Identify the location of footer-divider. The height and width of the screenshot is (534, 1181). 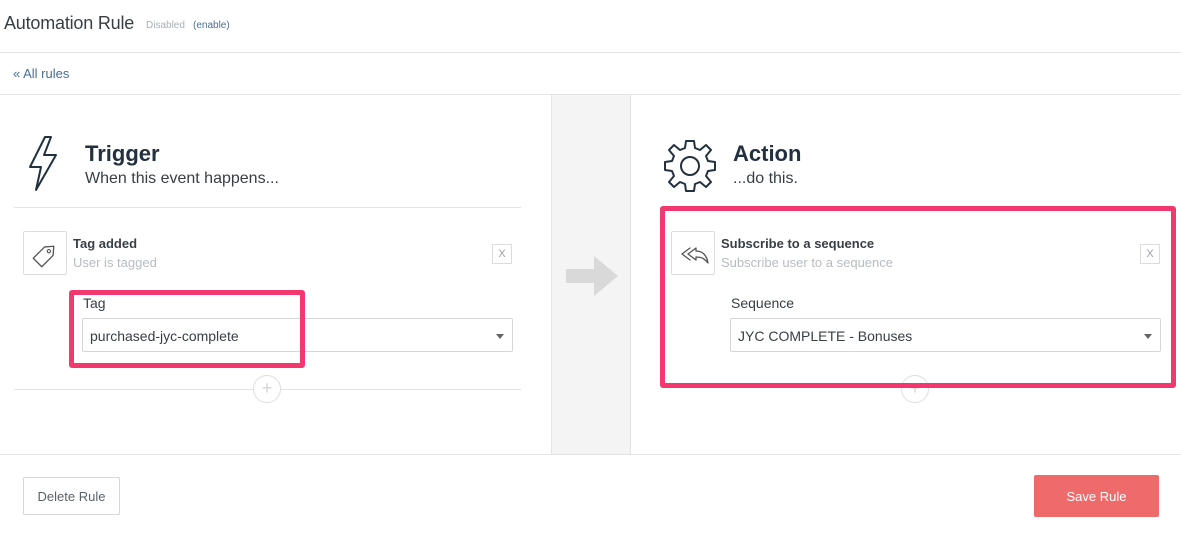
(590, 454).